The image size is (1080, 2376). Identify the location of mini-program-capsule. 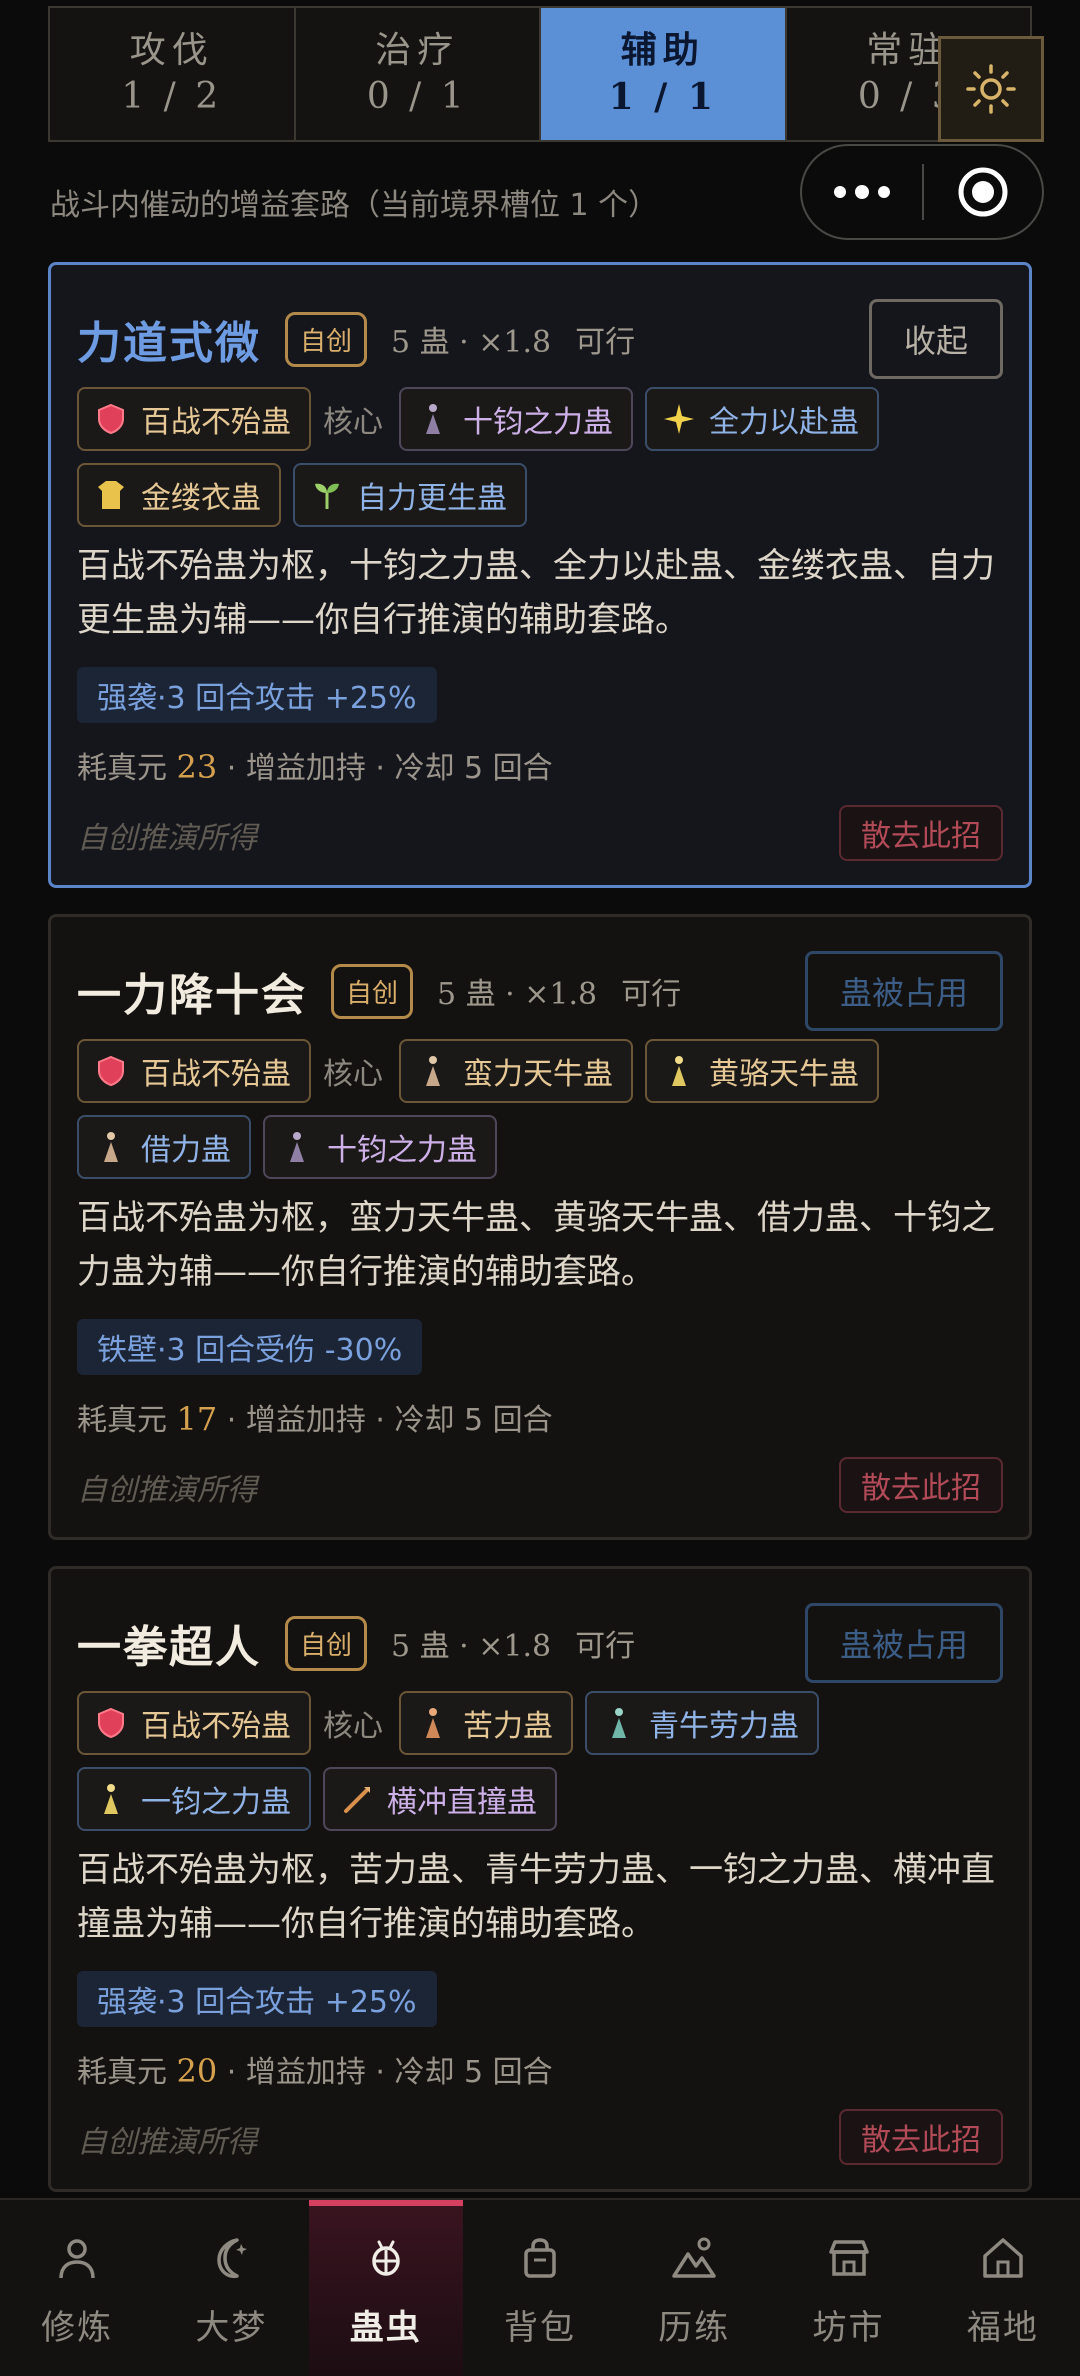
(922, 192).